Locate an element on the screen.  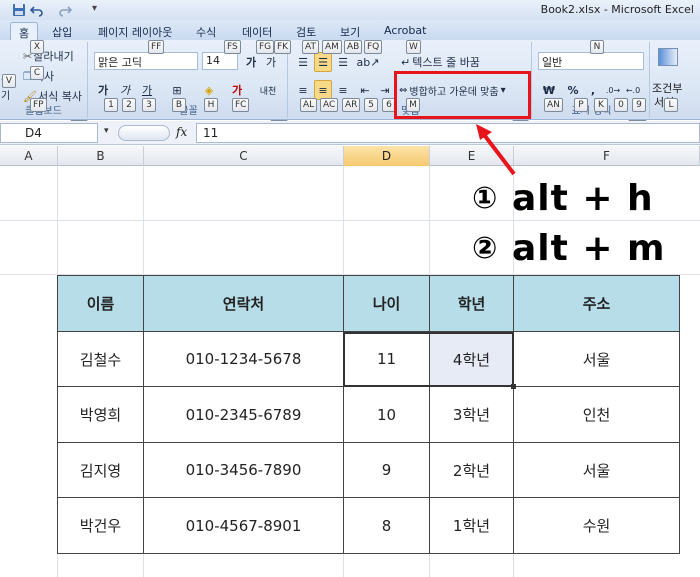
table-cell: 박영희 is located at coordinates (101, 415).